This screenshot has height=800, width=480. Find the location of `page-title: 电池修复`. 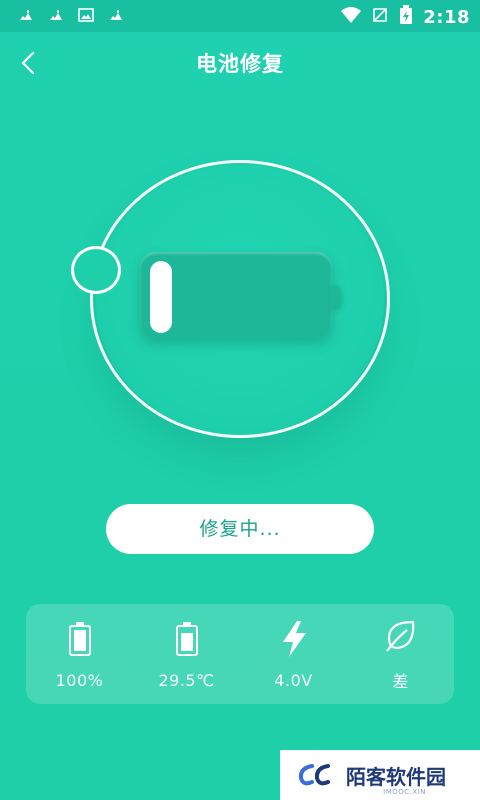

page-title: 电池修复 is located at coordinates (240, 64).